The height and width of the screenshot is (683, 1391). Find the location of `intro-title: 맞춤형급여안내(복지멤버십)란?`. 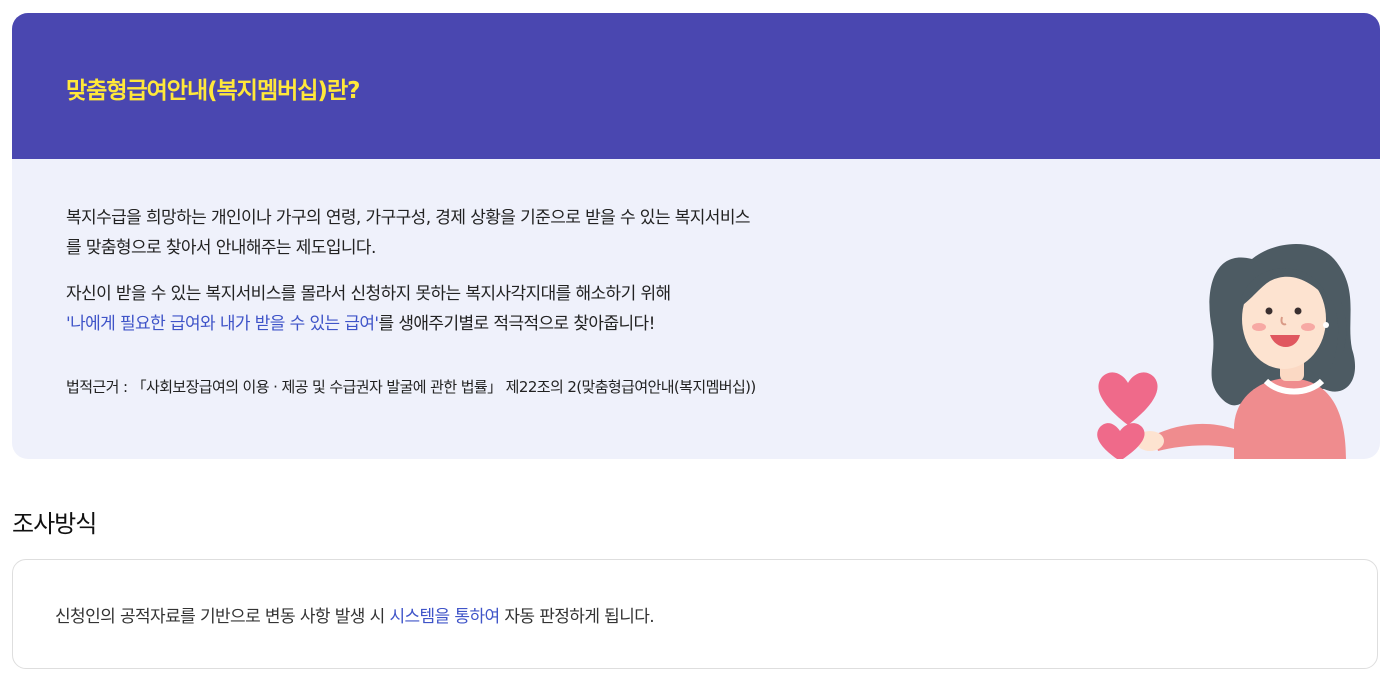

intro-title: 맞춤형급여안내(복지멤버십)란? is located at coordinates (213, 91).